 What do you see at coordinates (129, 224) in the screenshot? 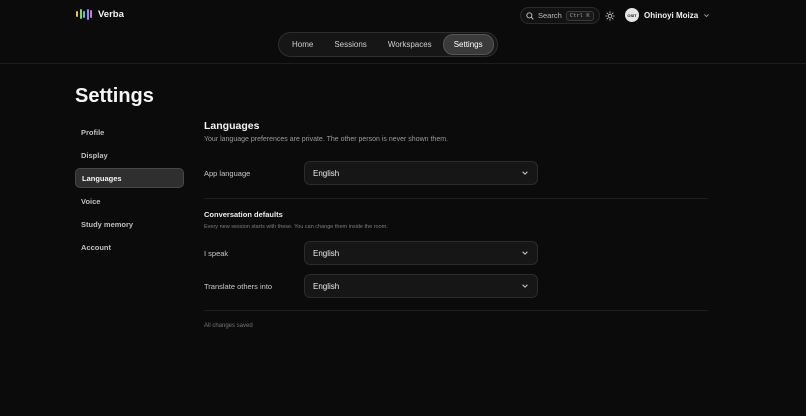
I see `sidebar-item-study-memory: Study memory` at bounding box center [129, 224].